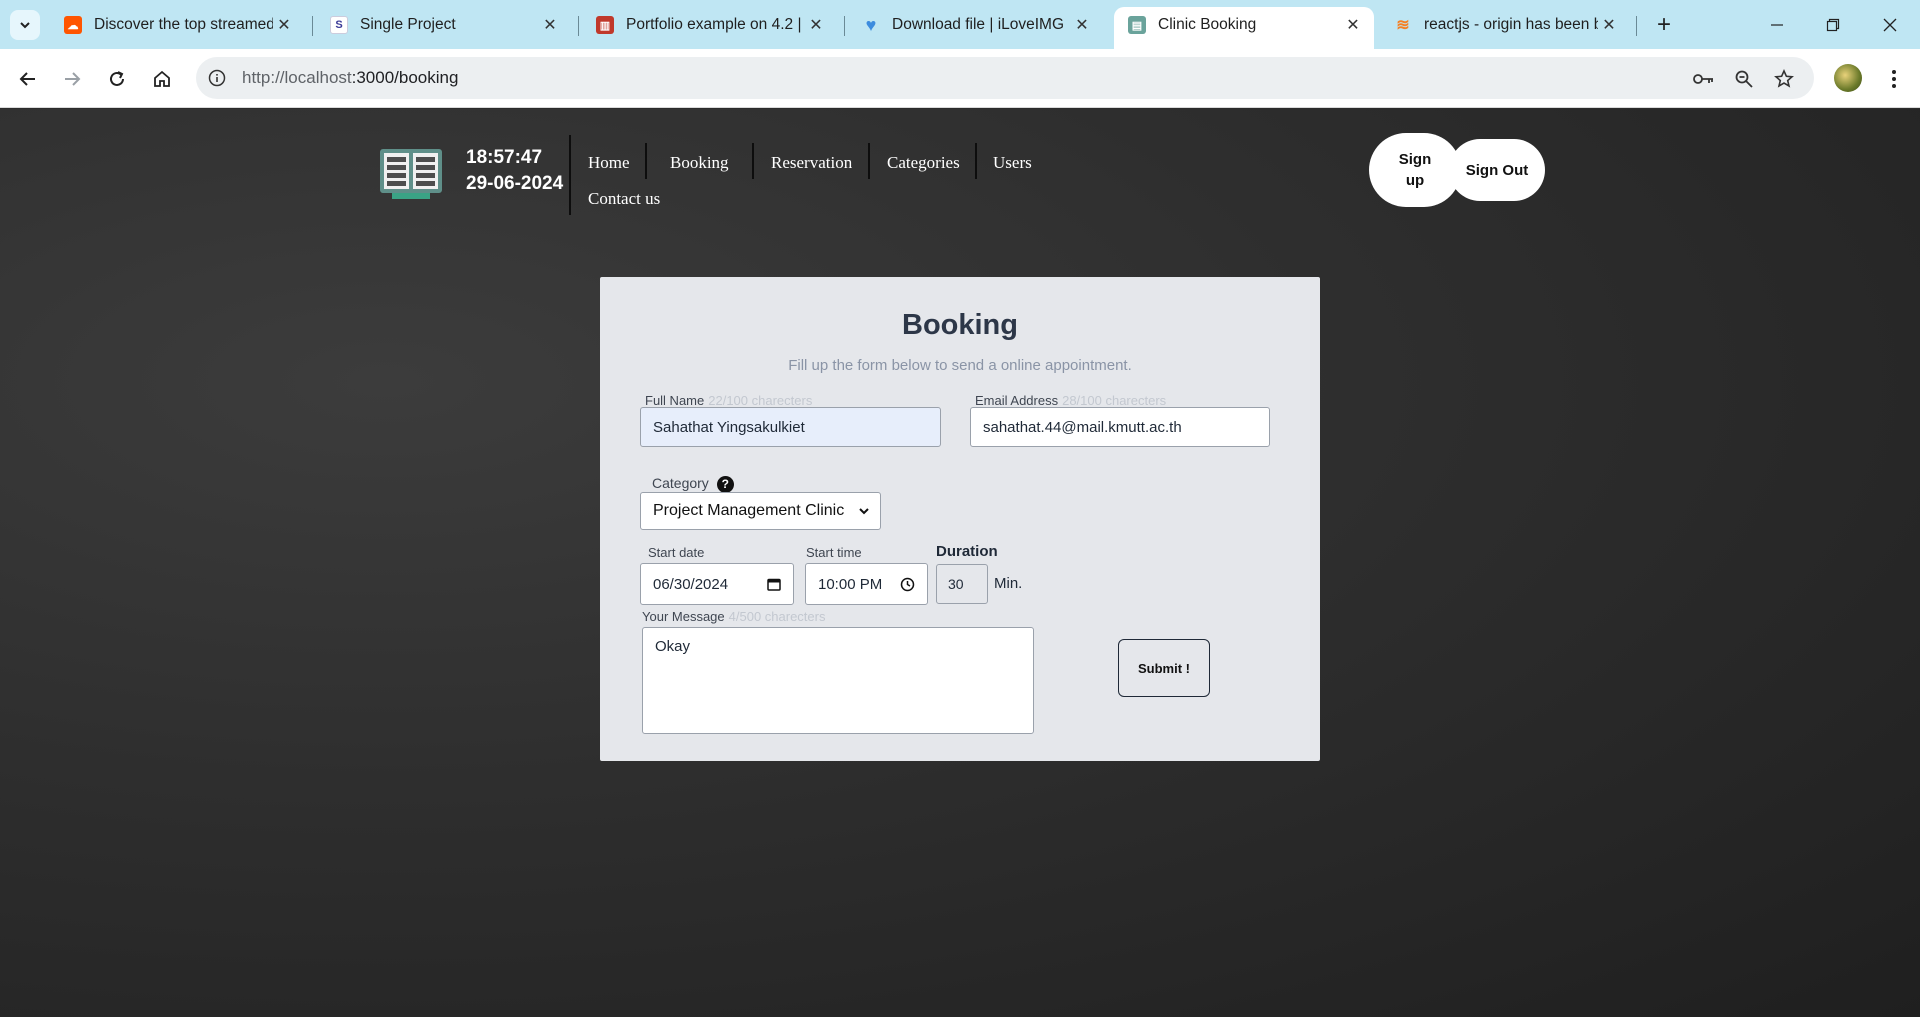  I want to click on start-time-input: 10:00 PM, so click(866, 584).